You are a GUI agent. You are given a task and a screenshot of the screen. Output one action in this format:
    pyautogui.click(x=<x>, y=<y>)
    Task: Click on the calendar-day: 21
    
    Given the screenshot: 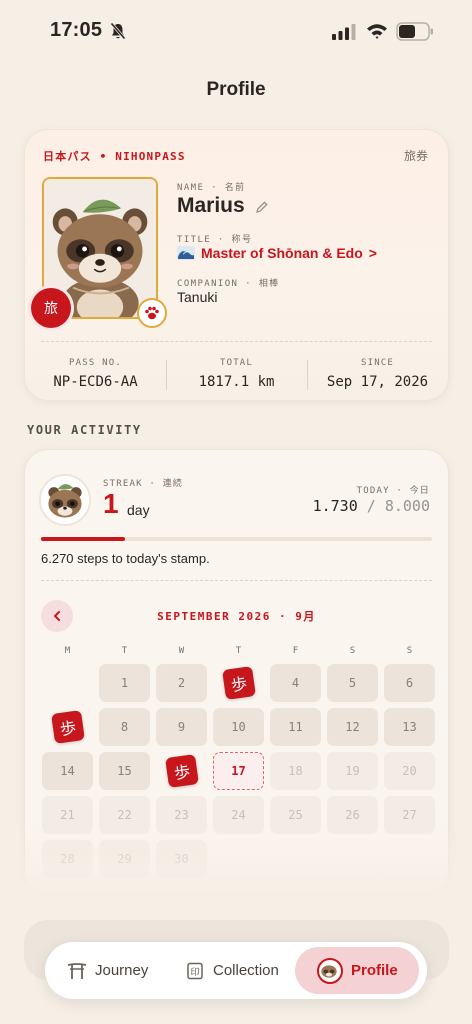 What is the action you would take?
    pyautogui.click(x=67, y=815)
    